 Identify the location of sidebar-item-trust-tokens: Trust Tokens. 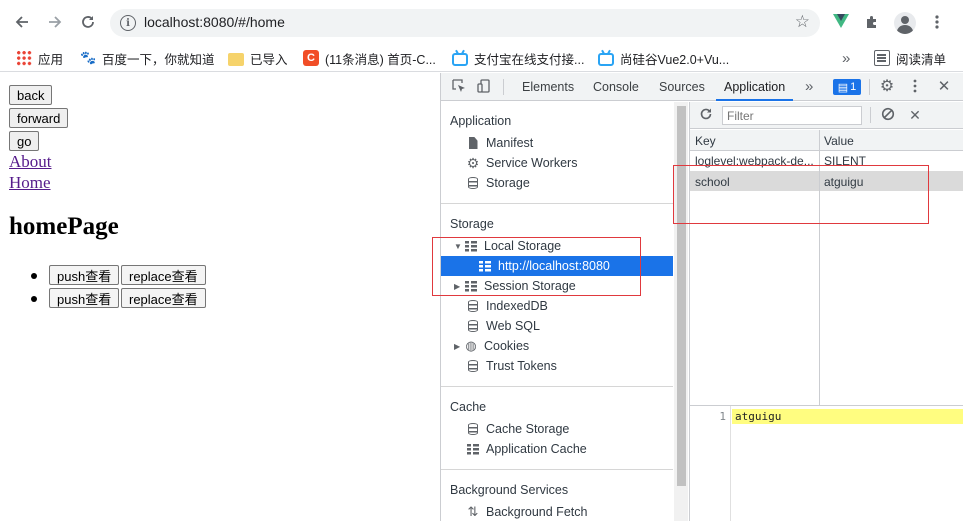
(557, 366).